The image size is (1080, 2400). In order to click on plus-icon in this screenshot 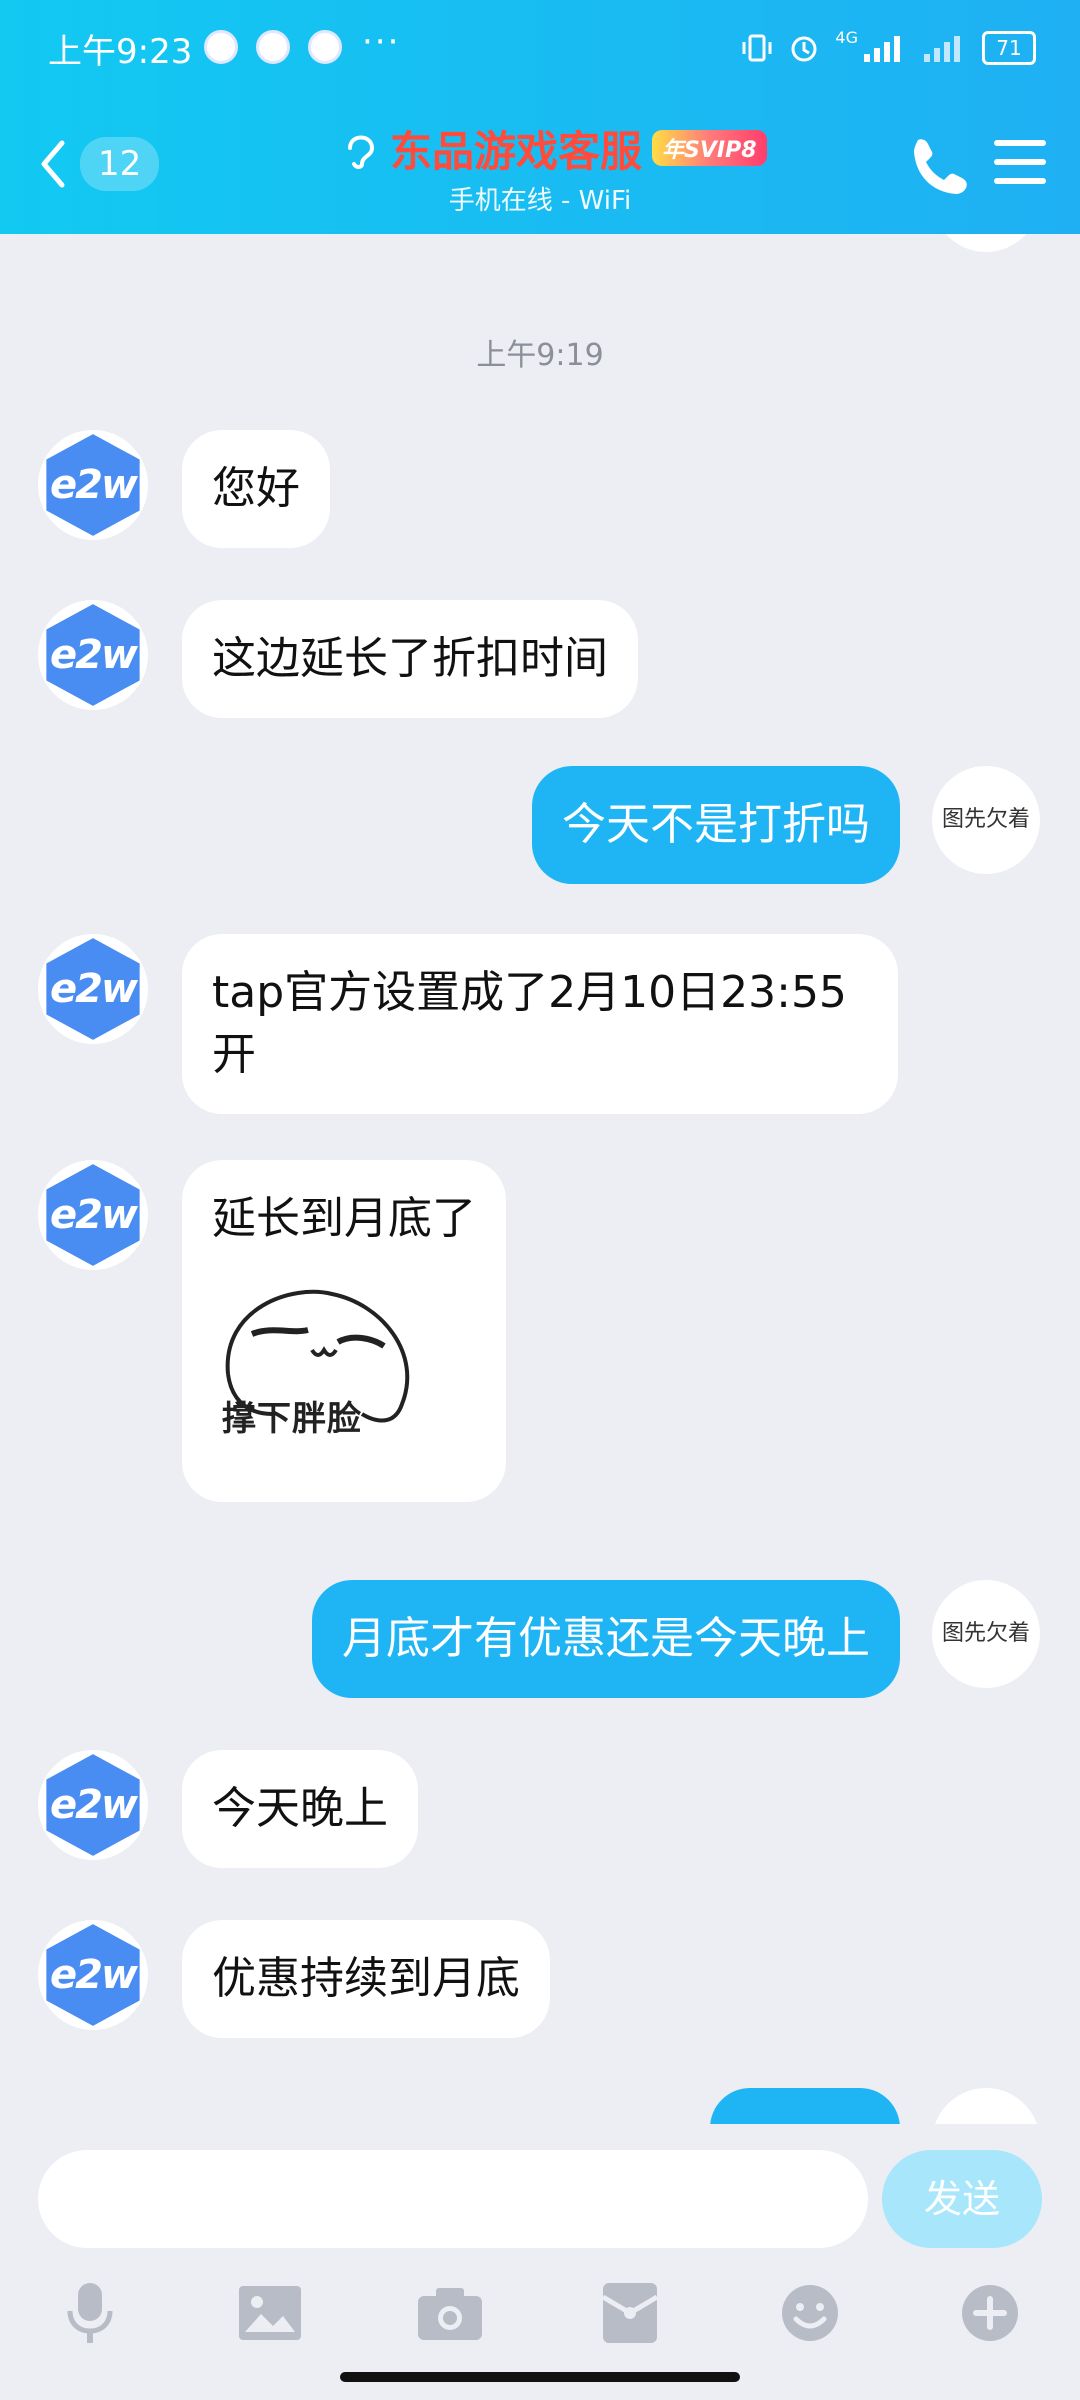, I will do `click(990, 2313)`.